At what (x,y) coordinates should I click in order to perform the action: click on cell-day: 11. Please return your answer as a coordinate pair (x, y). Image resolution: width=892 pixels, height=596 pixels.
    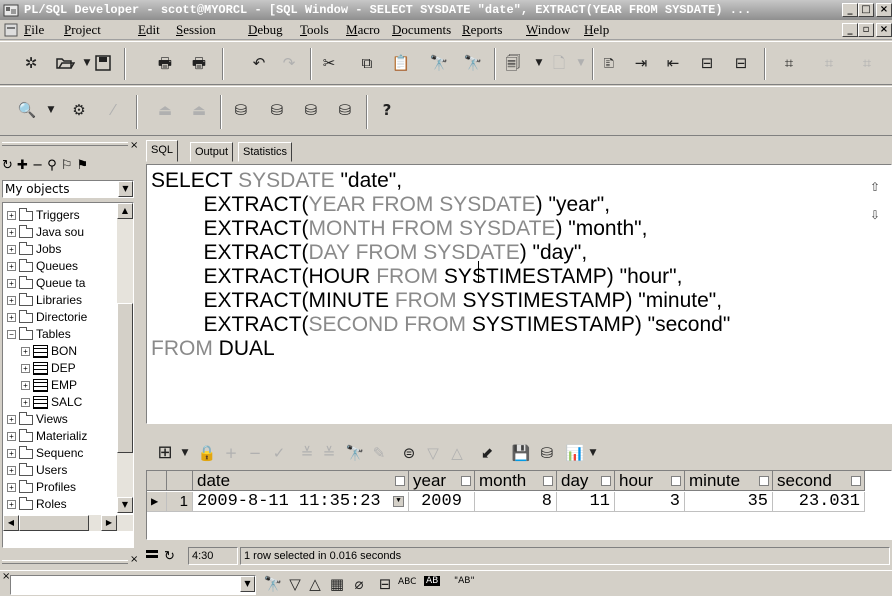
    Looking at the image, I should click on (586, 502).